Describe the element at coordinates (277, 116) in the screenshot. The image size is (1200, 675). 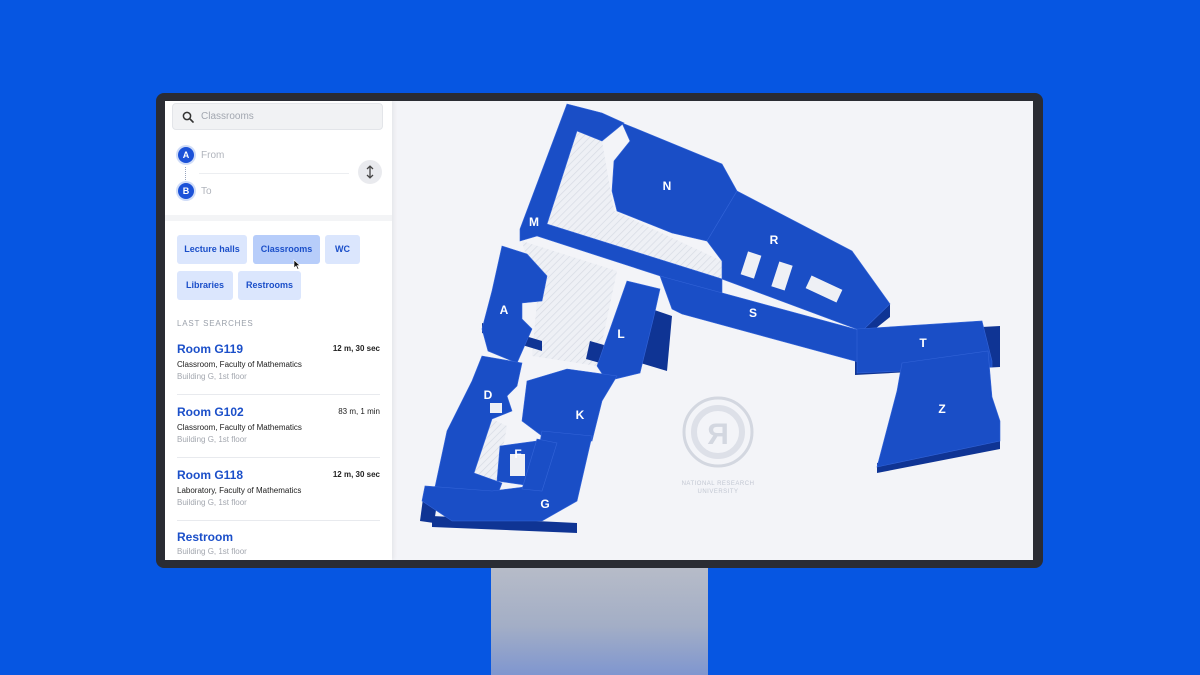
I see `search-input: Classrooms` at that location.